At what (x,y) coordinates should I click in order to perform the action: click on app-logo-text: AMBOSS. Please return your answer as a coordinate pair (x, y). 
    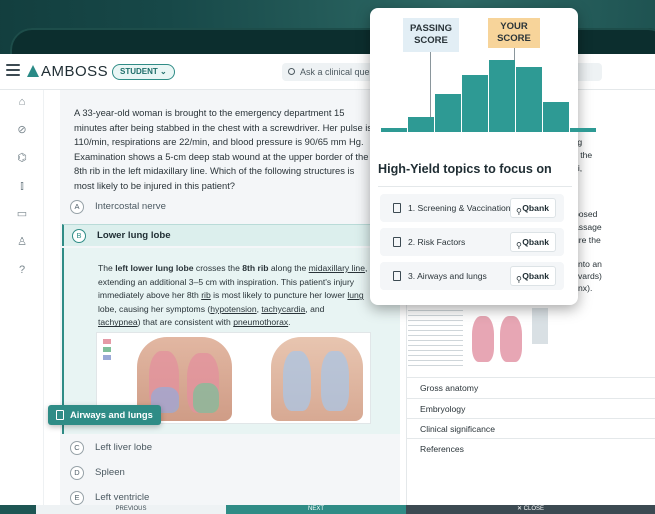
    Looking at the image, I should click on (75, 71).